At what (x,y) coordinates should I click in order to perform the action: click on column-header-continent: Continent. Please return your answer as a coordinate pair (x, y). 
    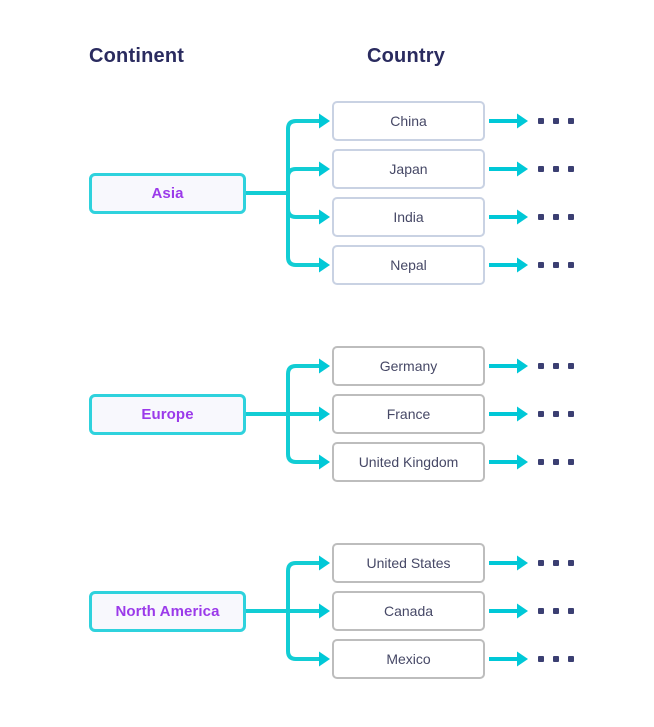
    Looking at the image, I should click on (137, 56).